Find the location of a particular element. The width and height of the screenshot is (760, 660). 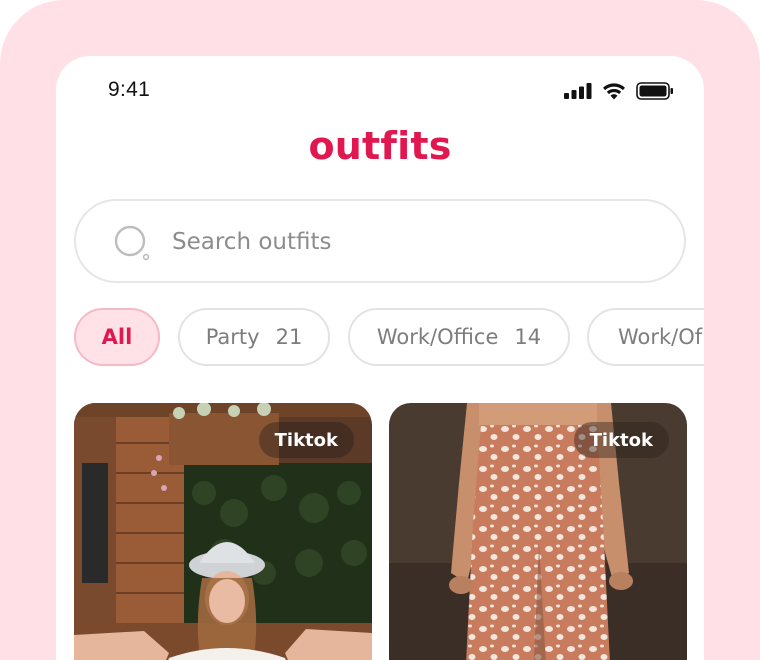

chip-count: 14 is located at coordinates (528, 337).